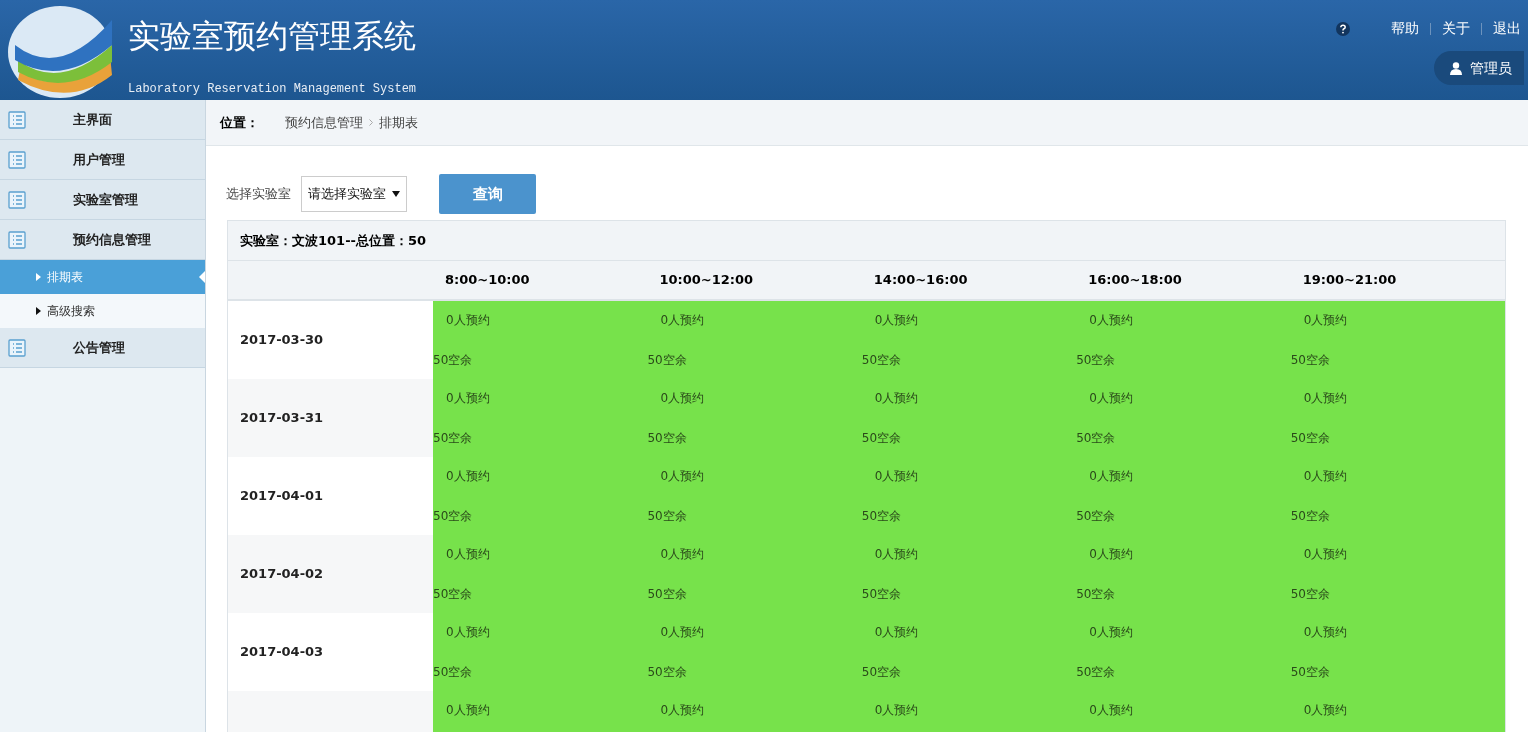  Describe the element at coordinates (371, 122) in the screenshot. I see `chevron-icon` at that location.